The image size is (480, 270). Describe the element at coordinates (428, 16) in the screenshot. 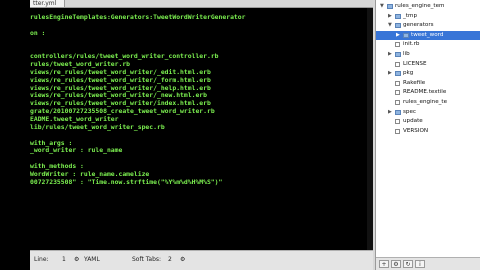

I see `tree-item--tmp: ▶ _tmp` at that location.